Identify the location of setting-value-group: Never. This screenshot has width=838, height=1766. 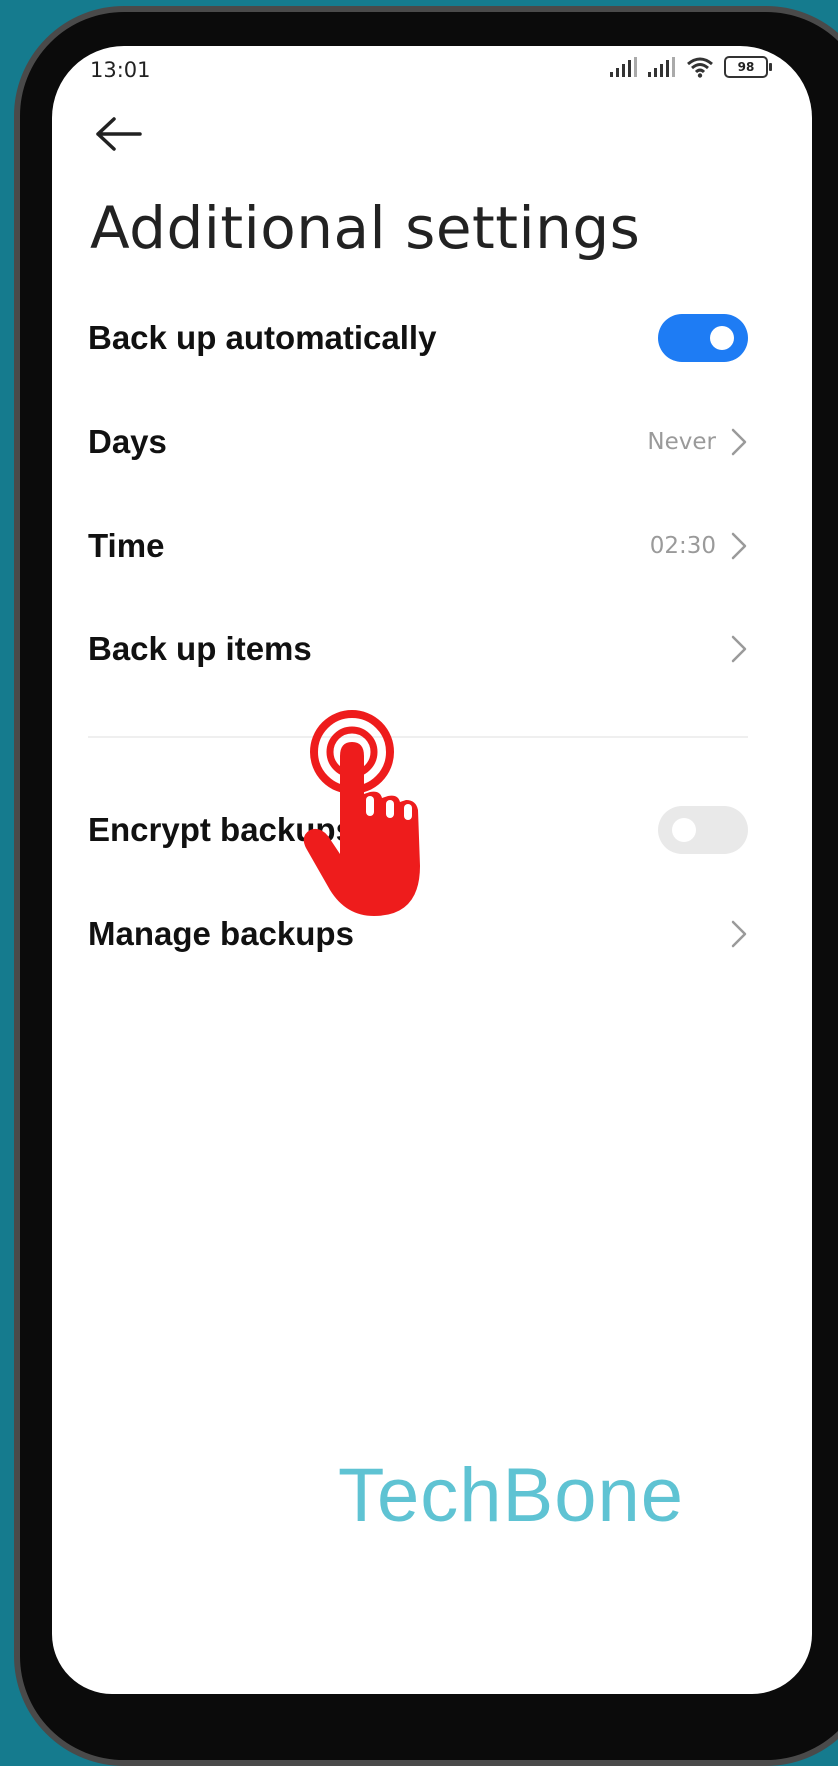
(697, 442).